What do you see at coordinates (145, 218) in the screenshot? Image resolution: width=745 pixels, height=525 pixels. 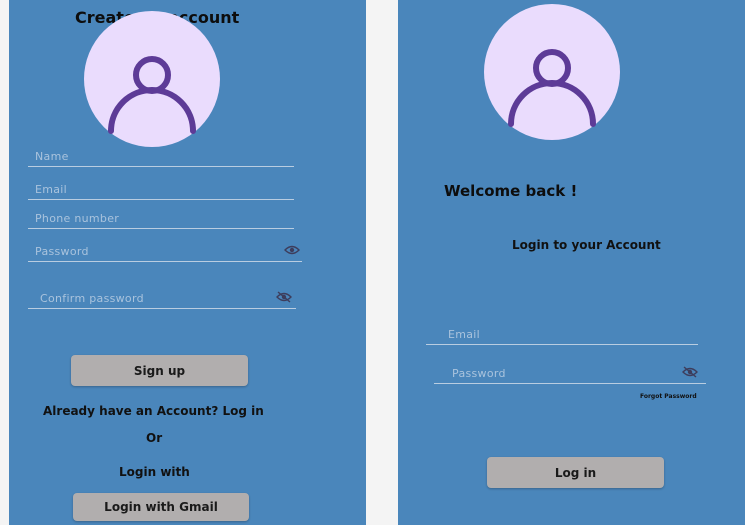 I see `phone-input` at bounding box center [145, 218].